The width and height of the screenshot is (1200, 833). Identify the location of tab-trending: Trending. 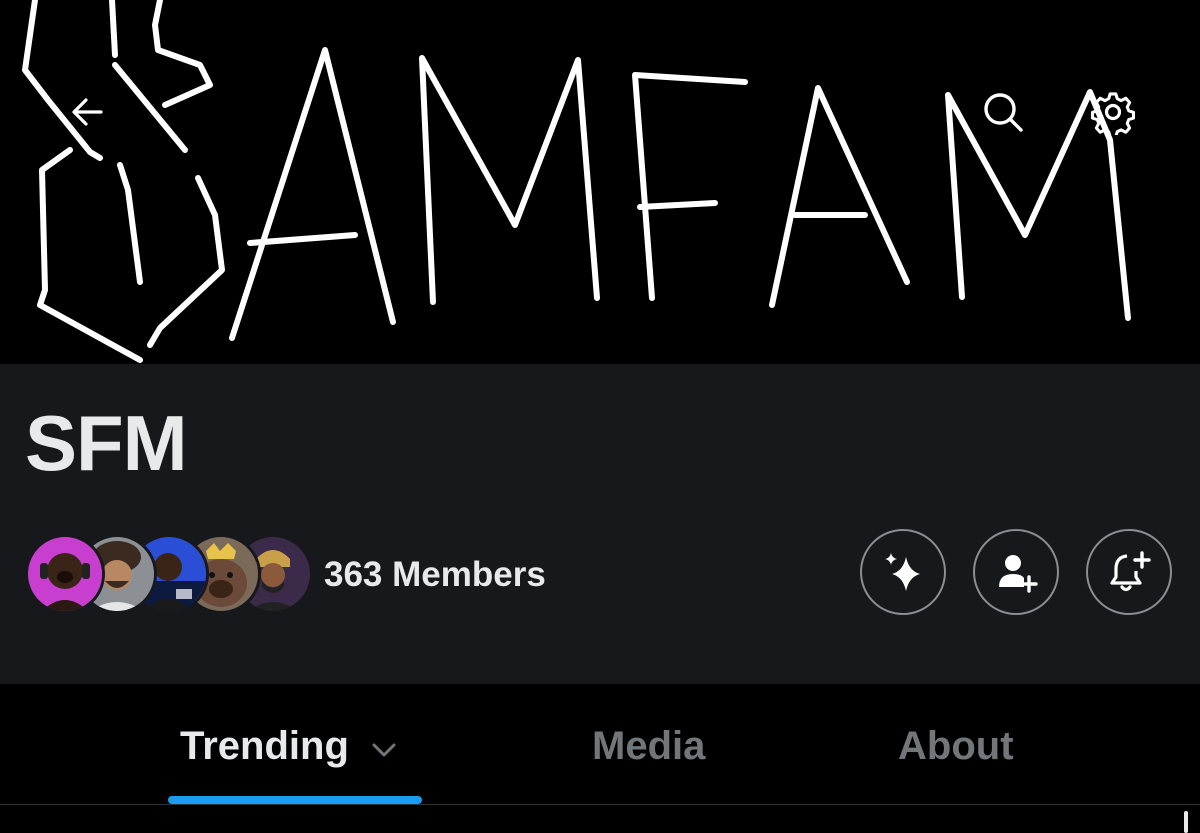
(288, 746).